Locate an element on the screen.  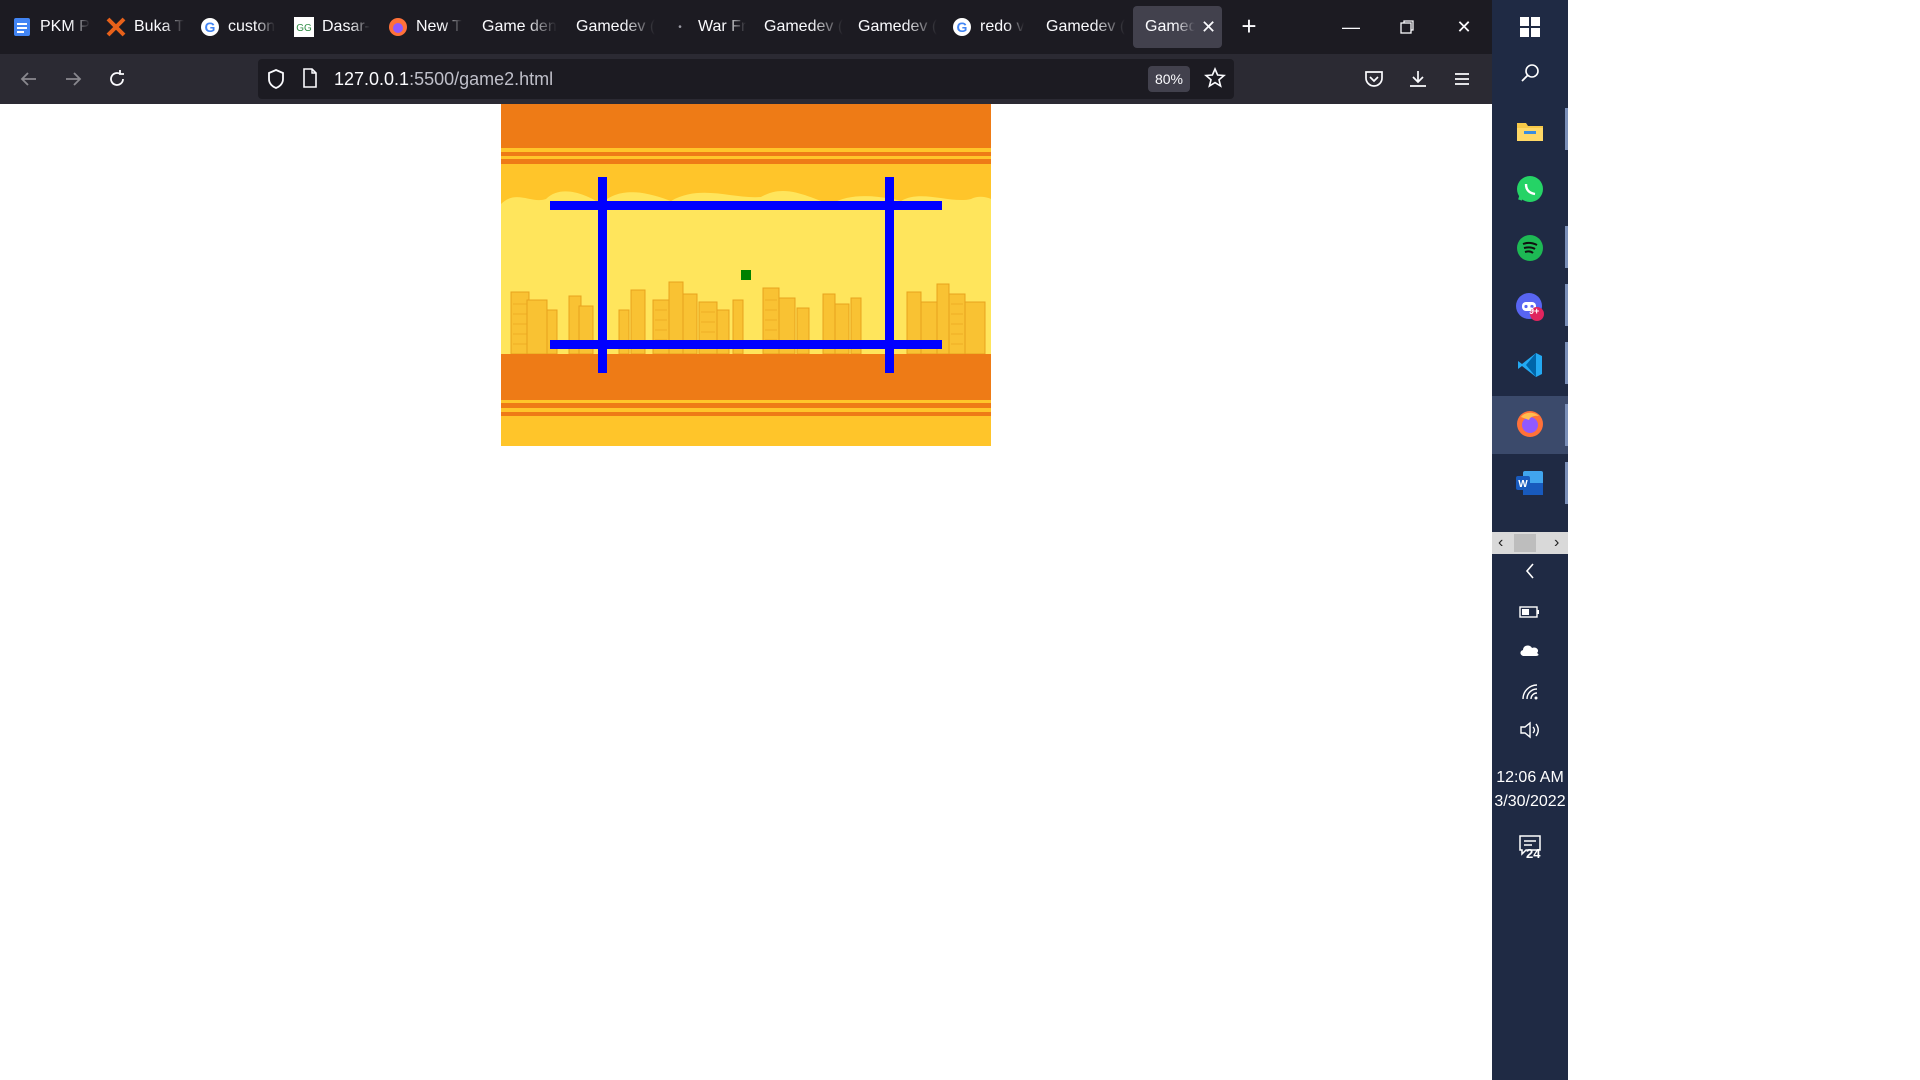
hamburger-icon is located at coordinates (1462, 79).